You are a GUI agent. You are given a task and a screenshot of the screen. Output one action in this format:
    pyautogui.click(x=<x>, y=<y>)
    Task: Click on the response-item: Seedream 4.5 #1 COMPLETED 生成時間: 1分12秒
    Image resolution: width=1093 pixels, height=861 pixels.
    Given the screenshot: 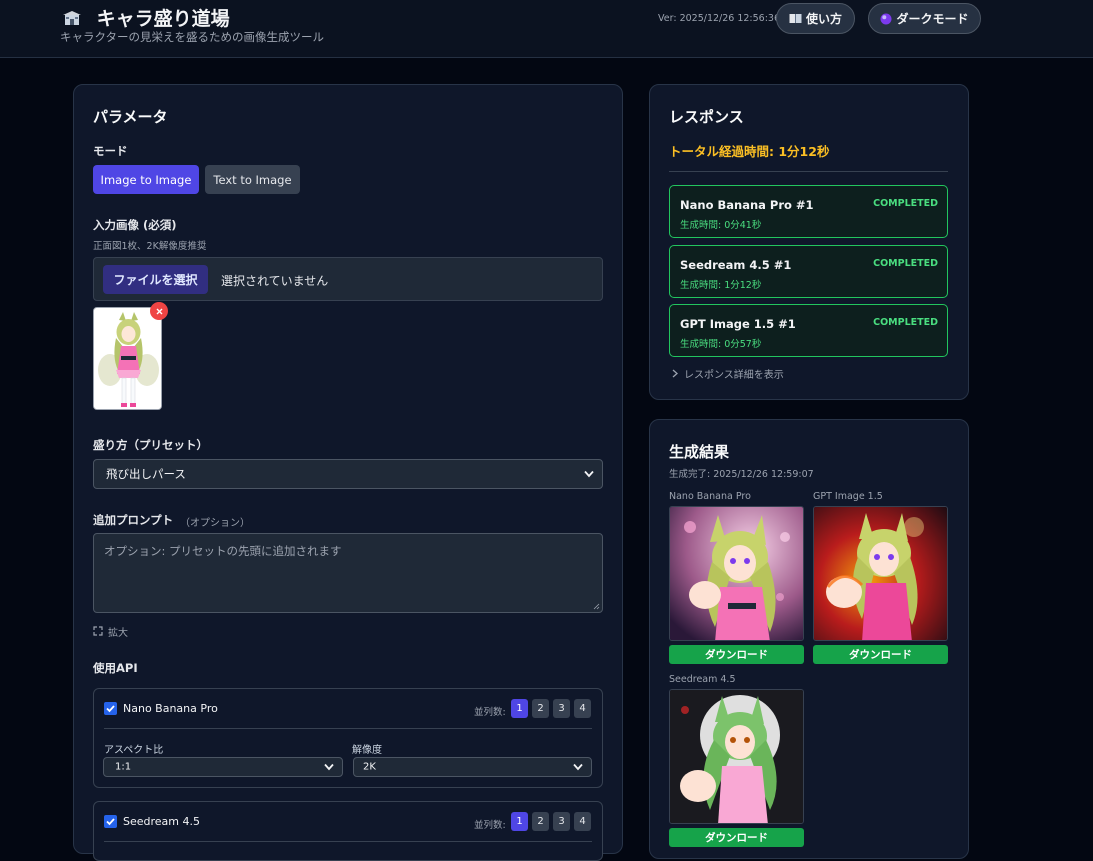 What is the action you would take?
    pyautogui.click(x=808, y=271)
    